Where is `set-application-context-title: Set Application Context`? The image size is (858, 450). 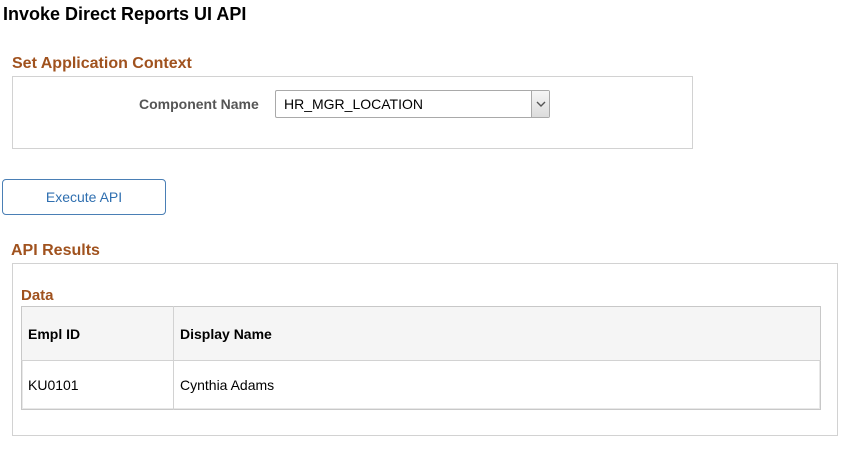
set-application-context-title: Set Application Context is located at coordinates (102, 63).